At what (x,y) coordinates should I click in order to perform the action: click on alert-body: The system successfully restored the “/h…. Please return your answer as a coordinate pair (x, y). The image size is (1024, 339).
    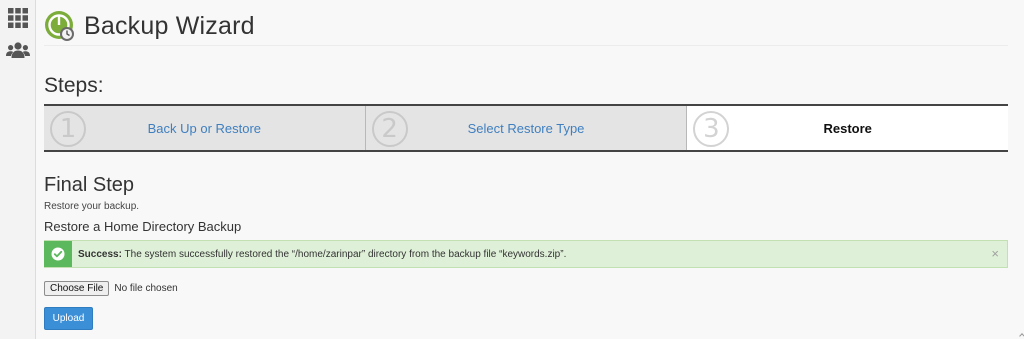
    Looking at the image, I should click on (344, 254).